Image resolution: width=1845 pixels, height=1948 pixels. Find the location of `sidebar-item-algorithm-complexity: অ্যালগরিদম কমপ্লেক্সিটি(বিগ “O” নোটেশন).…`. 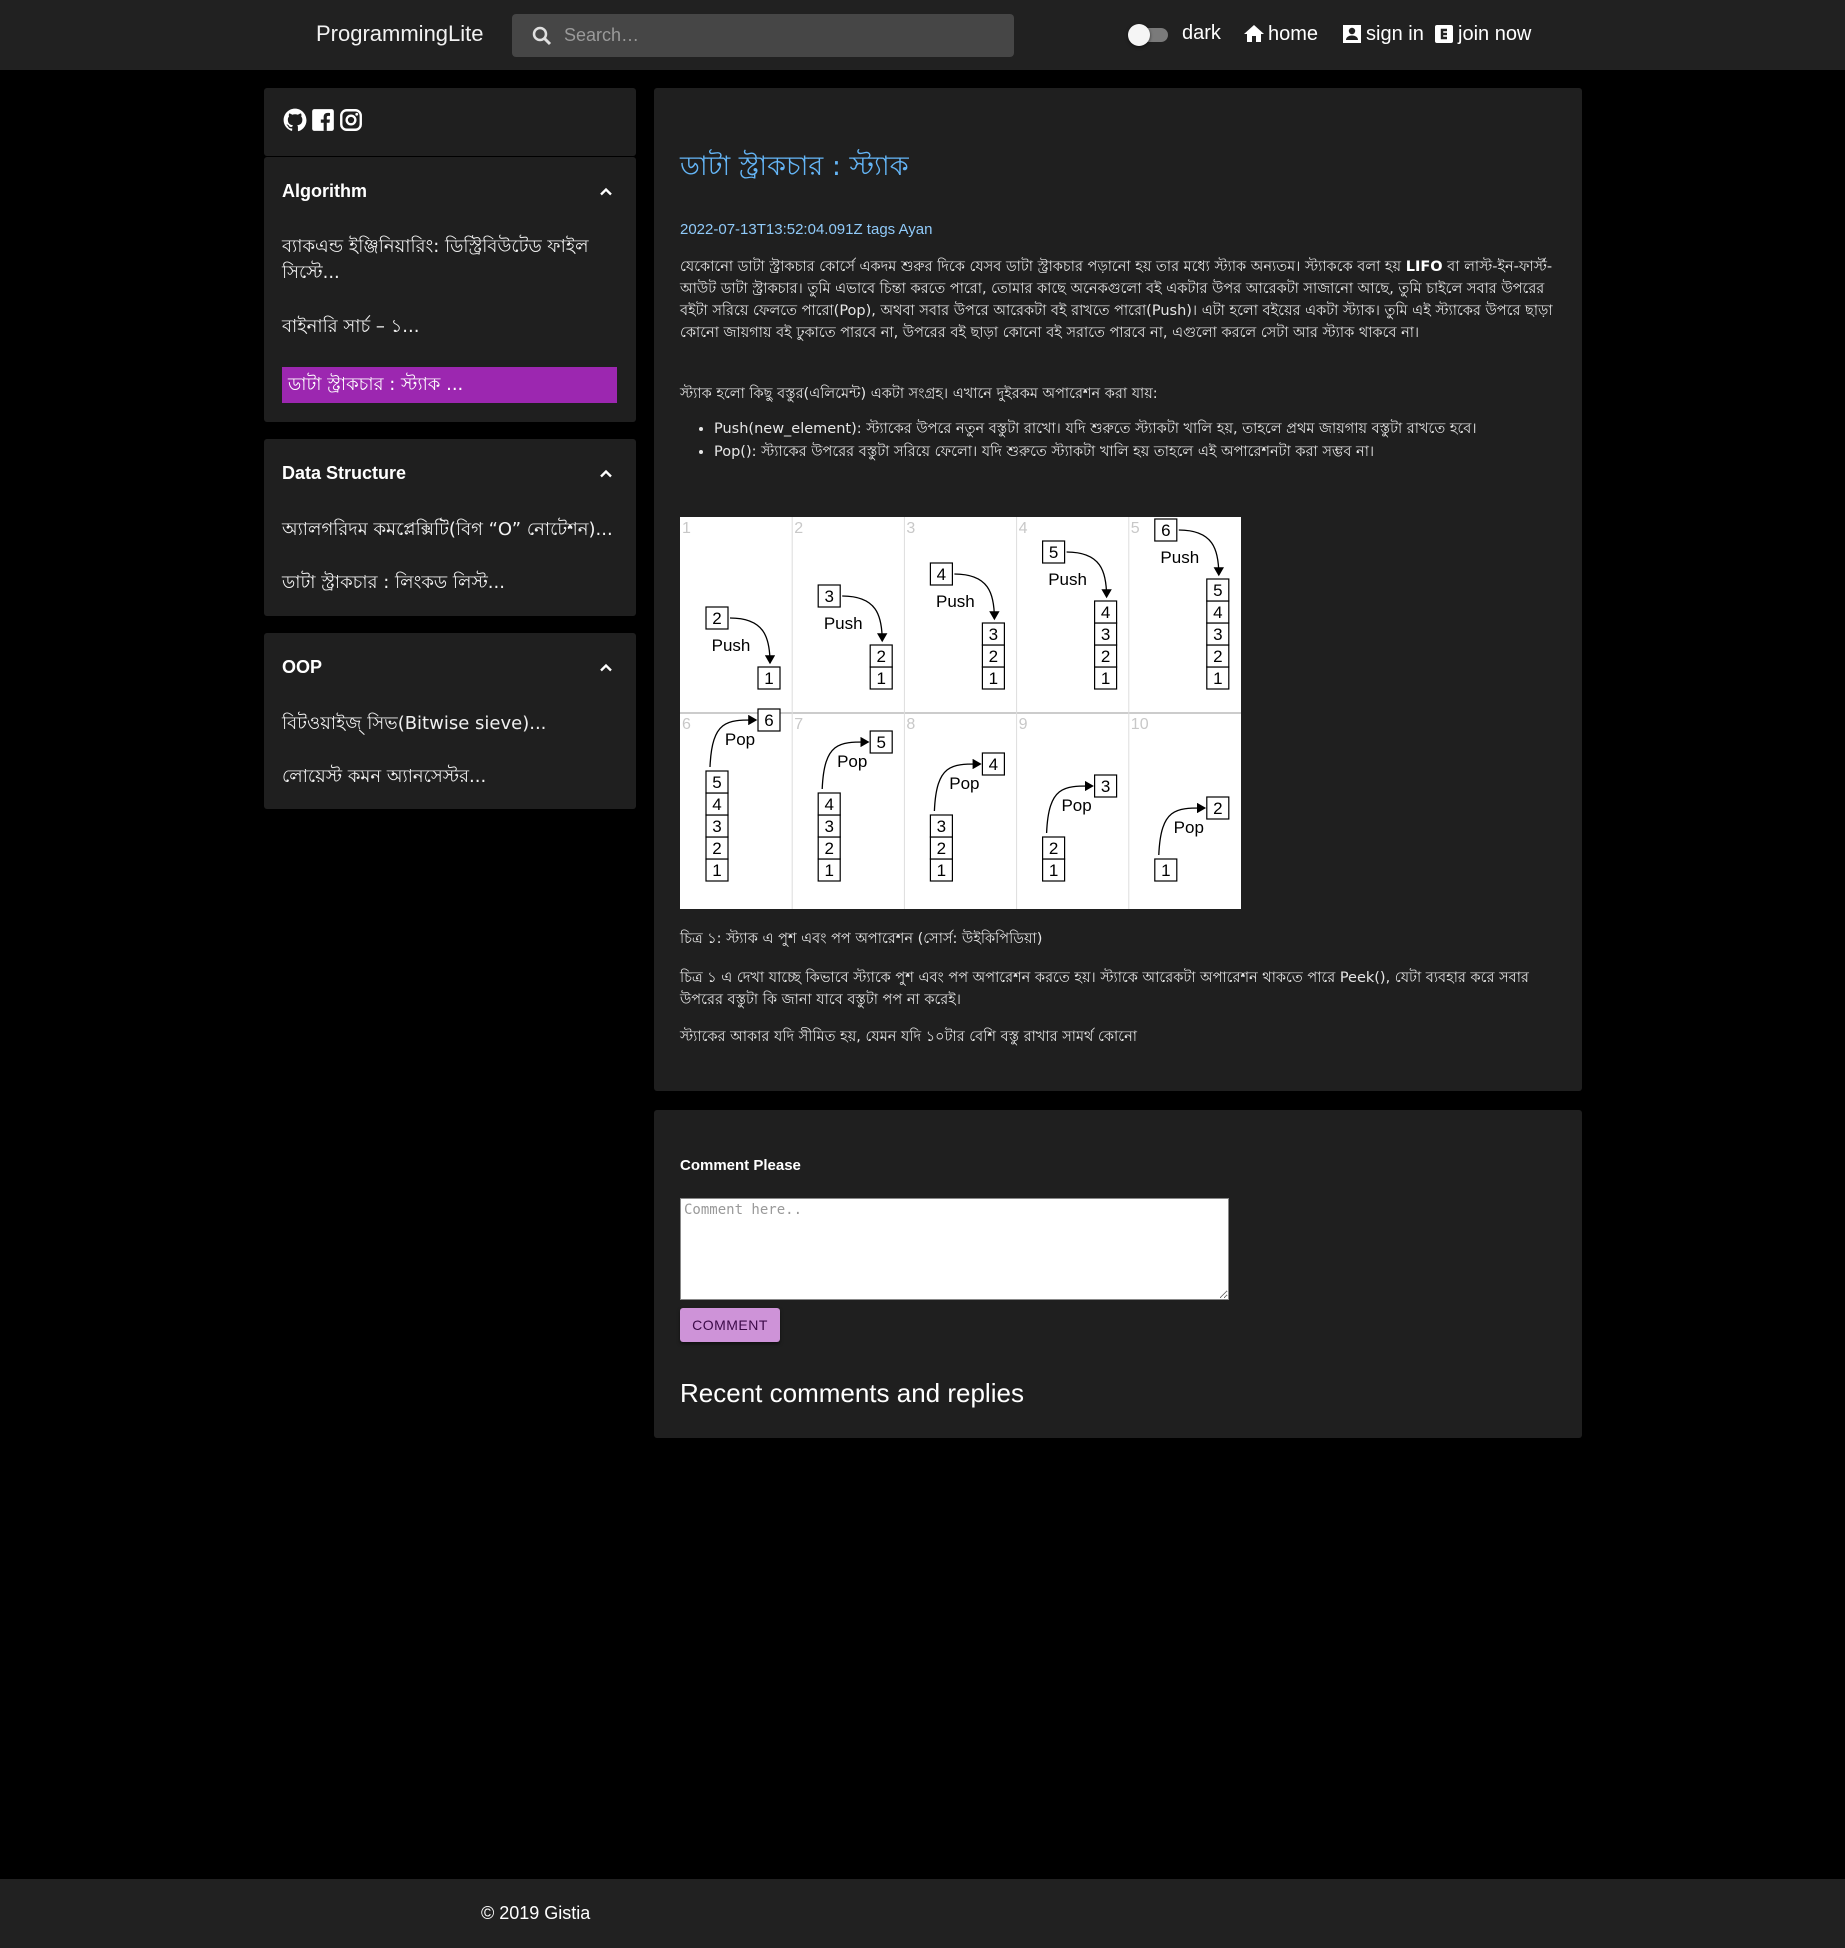

sidebar-item-algorithm-complexity: অ্যালগরিদম কমপ্লেক্সিটি(বিগ “O” নোটেশন).… is located at coordinates (449, 530).